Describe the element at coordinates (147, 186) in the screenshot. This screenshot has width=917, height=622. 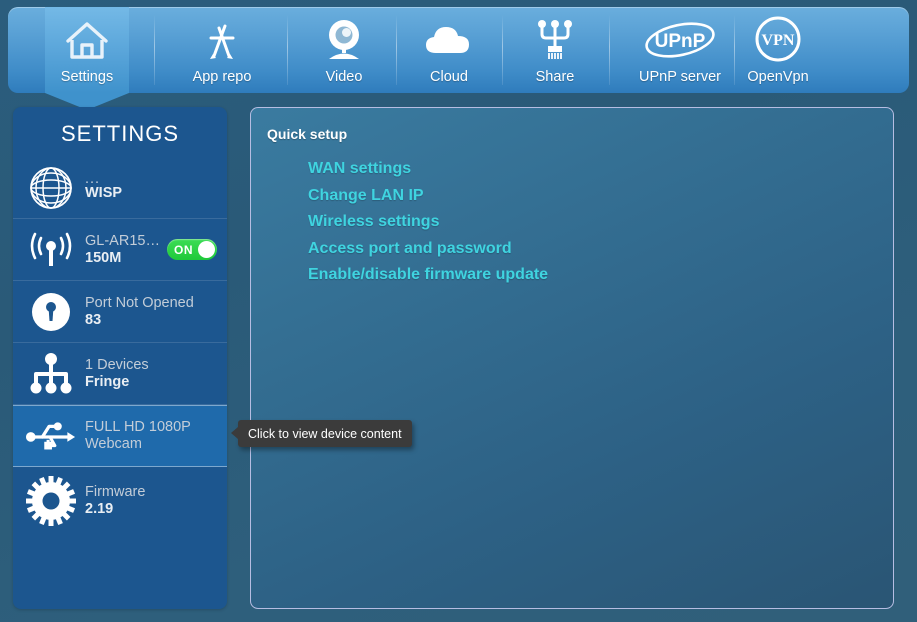
I see `sidebar-item-text: ... WISP` at that location.